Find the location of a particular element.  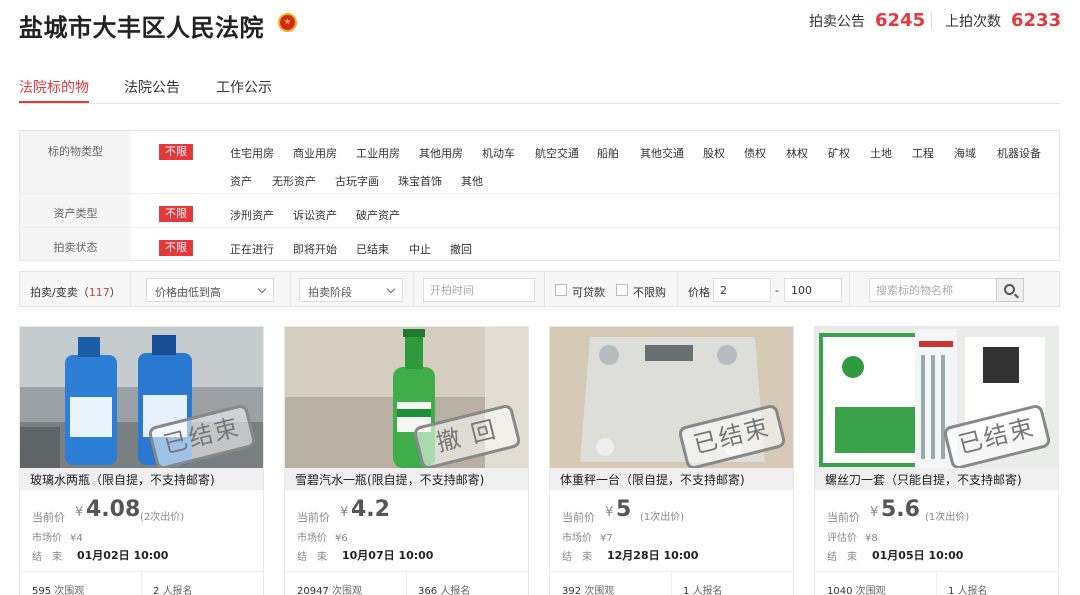

filter-option: 航空交通 is located at coordinates (557, 153).